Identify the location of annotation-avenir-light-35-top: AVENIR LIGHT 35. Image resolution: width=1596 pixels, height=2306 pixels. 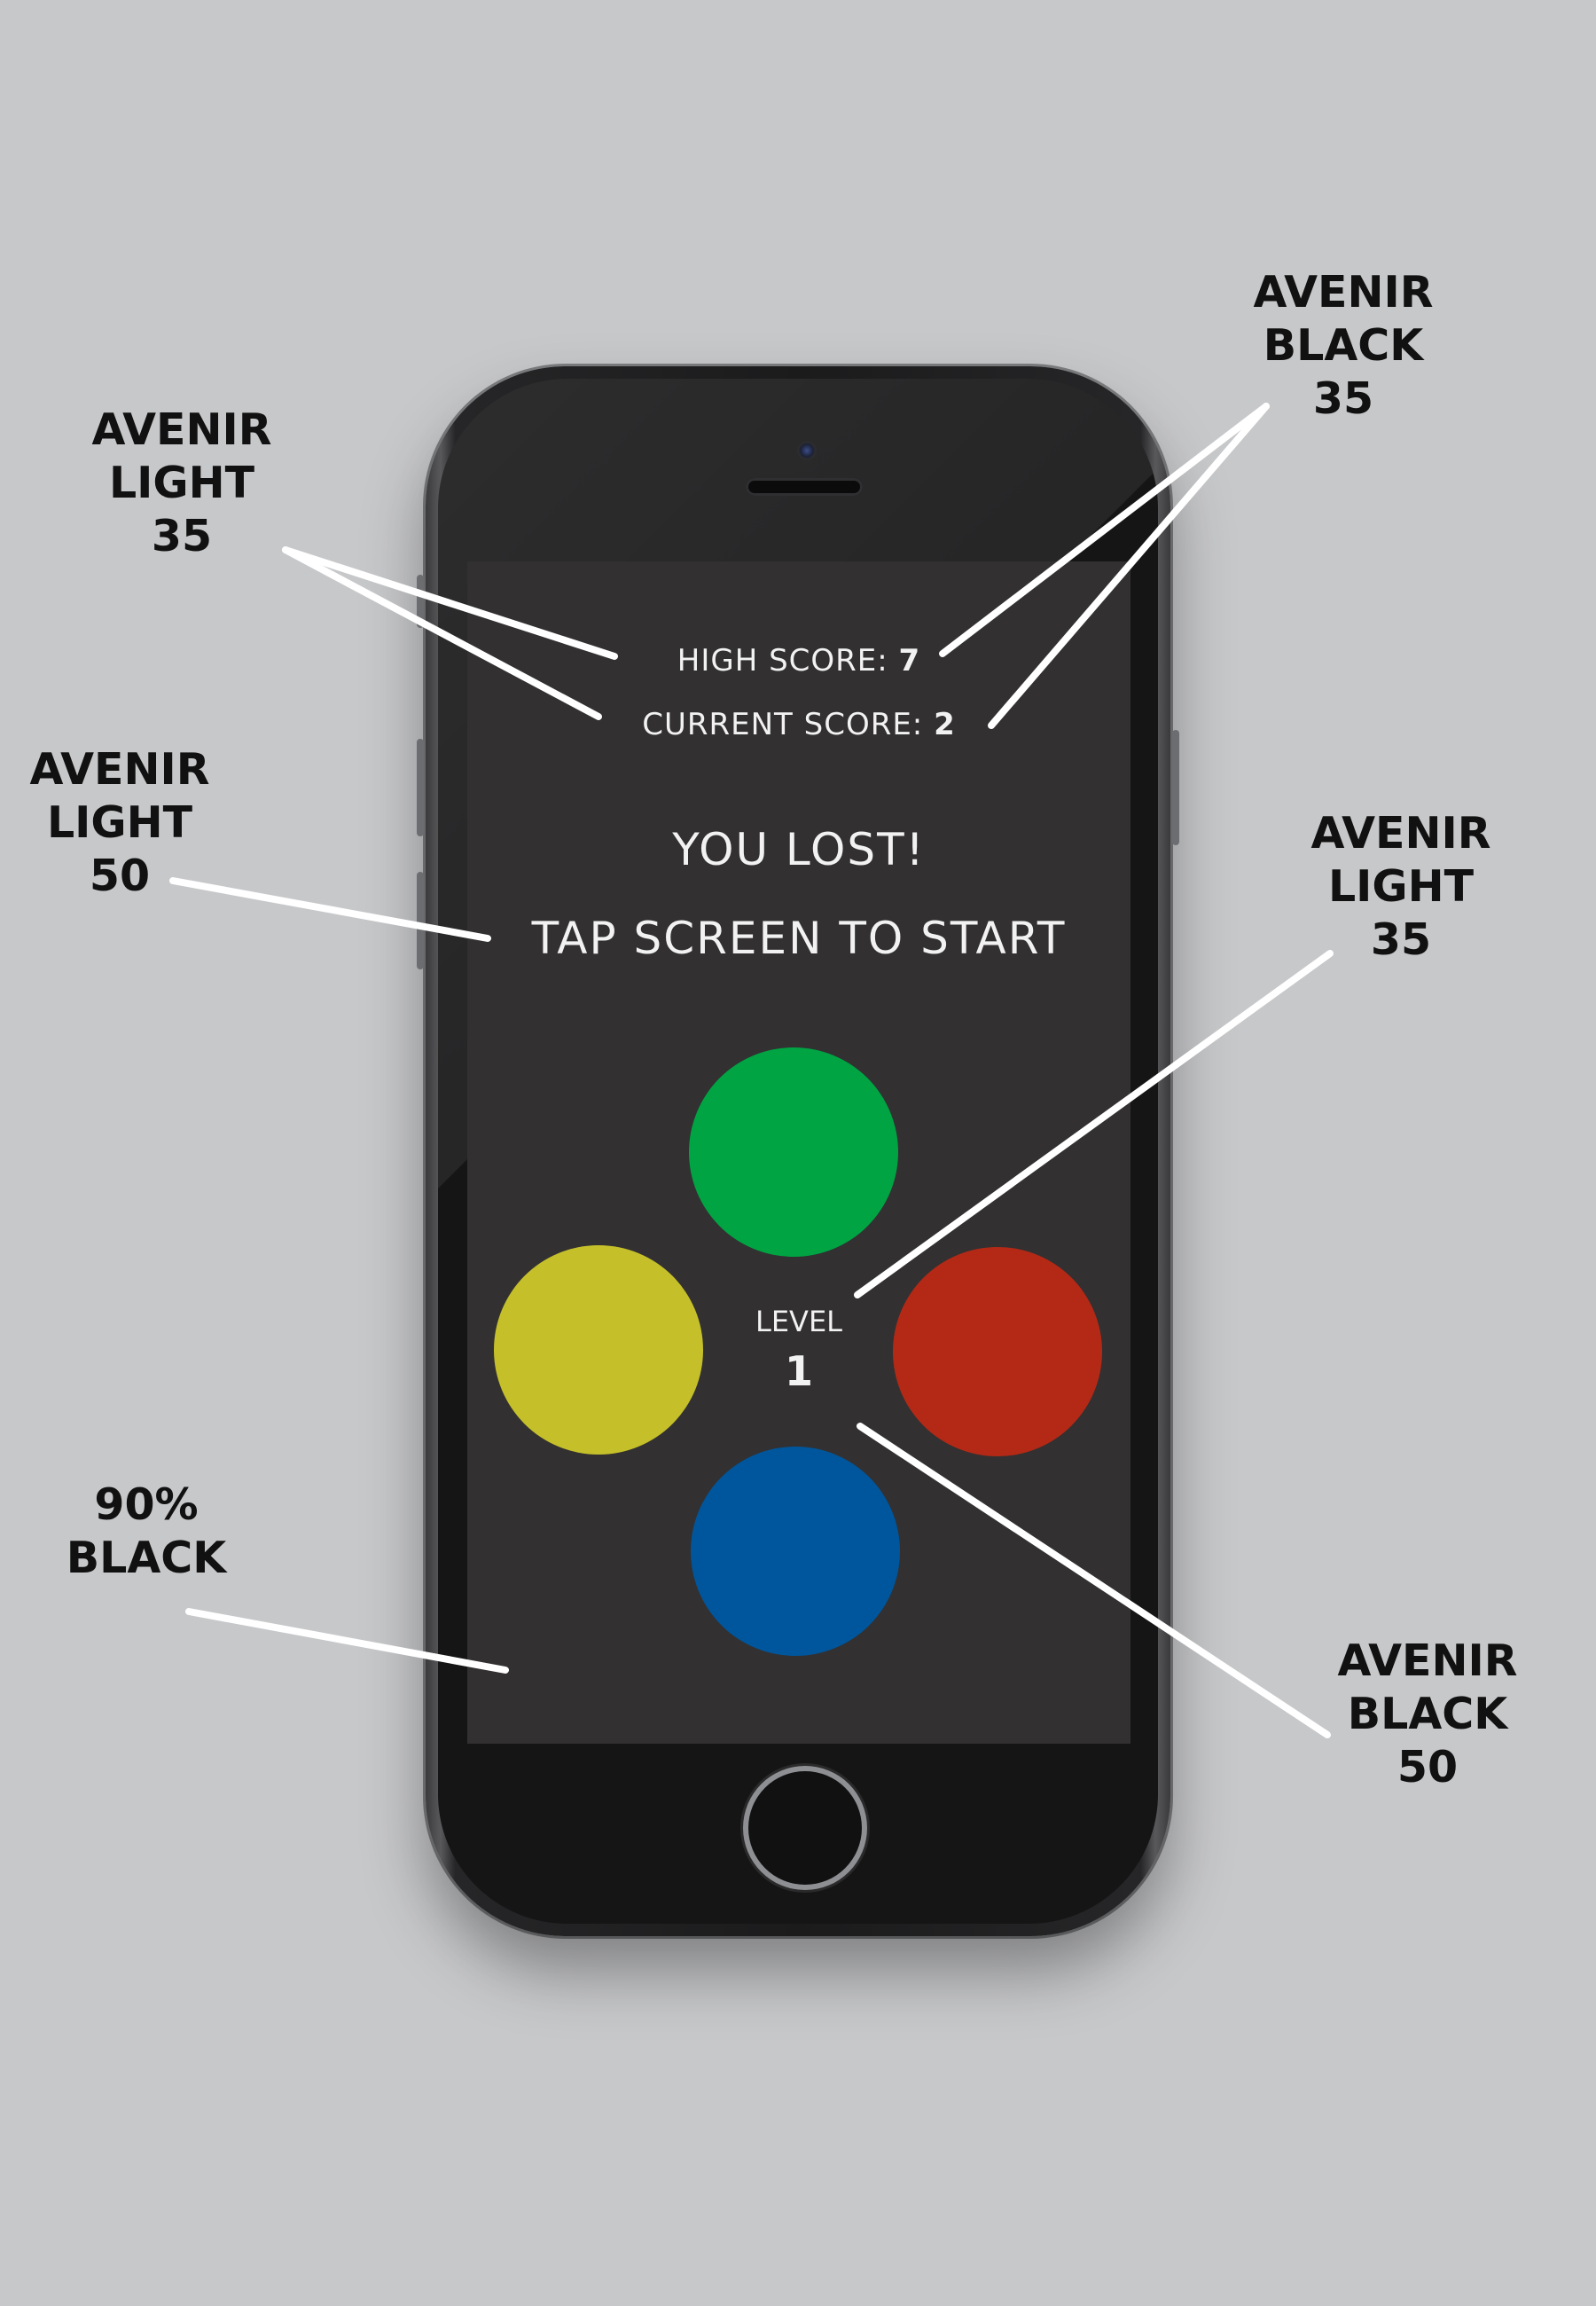
(182, 483).